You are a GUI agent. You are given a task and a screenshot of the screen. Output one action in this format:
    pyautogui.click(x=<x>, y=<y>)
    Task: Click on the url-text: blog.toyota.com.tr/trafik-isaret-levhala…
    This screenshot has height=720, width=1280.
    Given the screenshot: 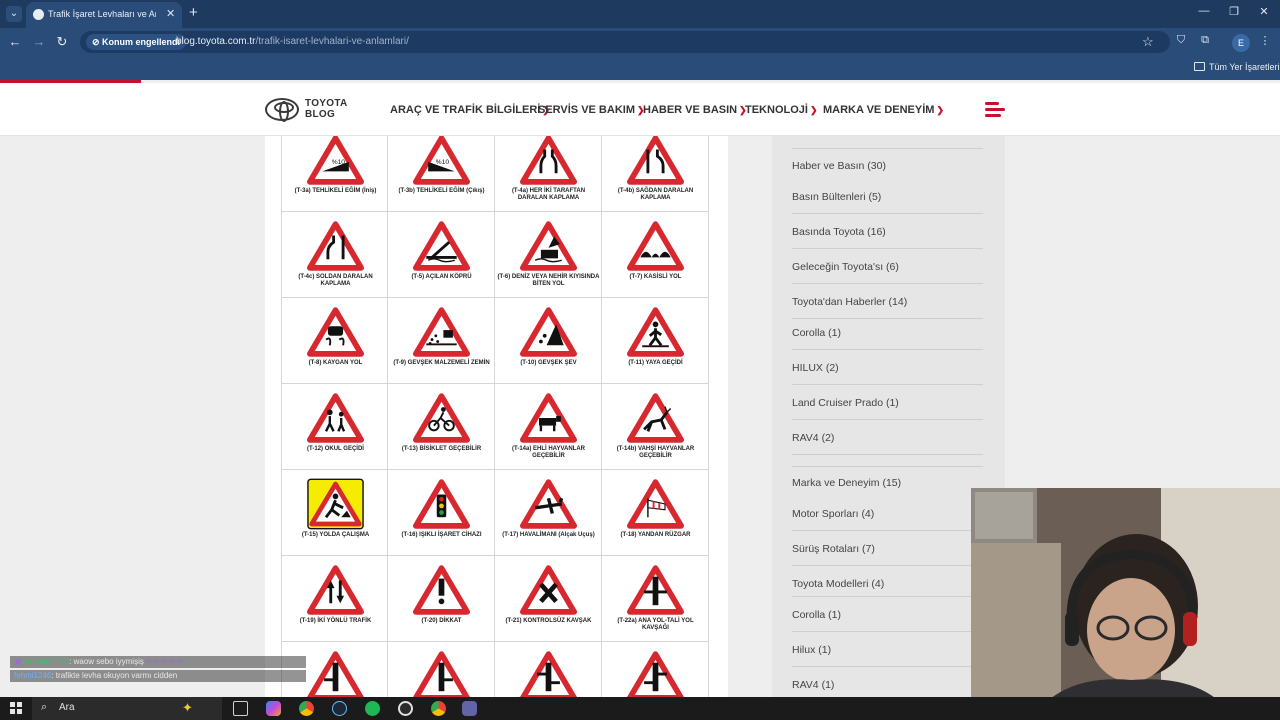 What is the action you would take?
    pyautogui.click(x=292, y=41)
    